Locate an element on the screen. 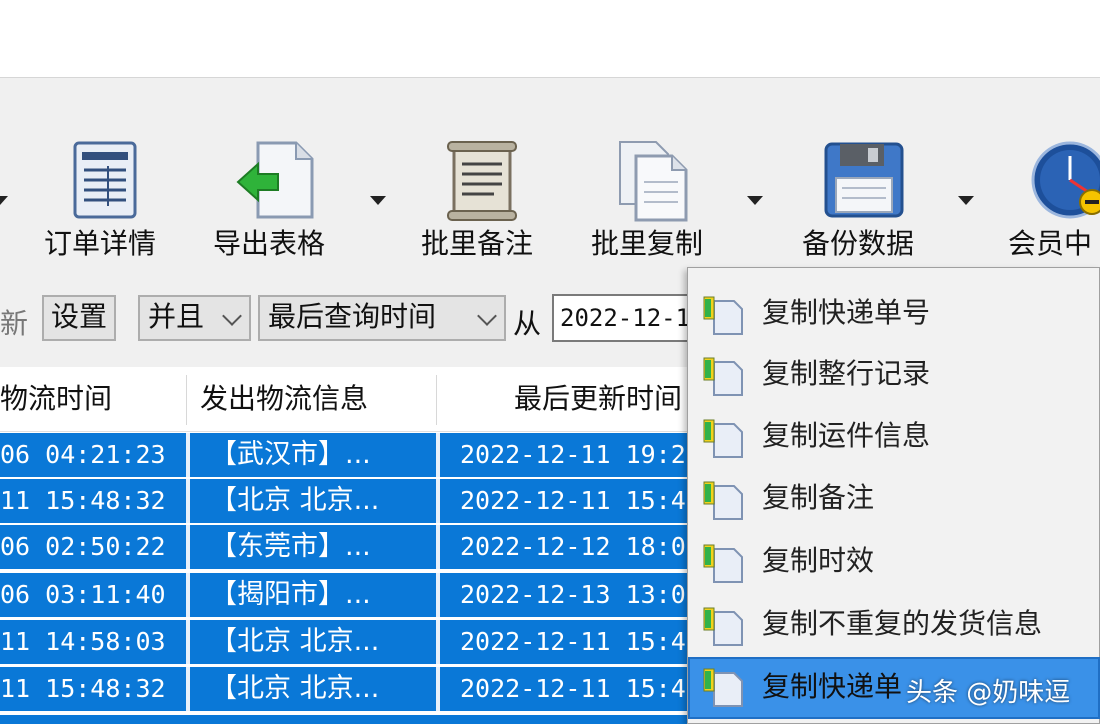 This screenshot has height=724, width=1100. logic-select-value: 并且 is located at coordinates (176, 316).